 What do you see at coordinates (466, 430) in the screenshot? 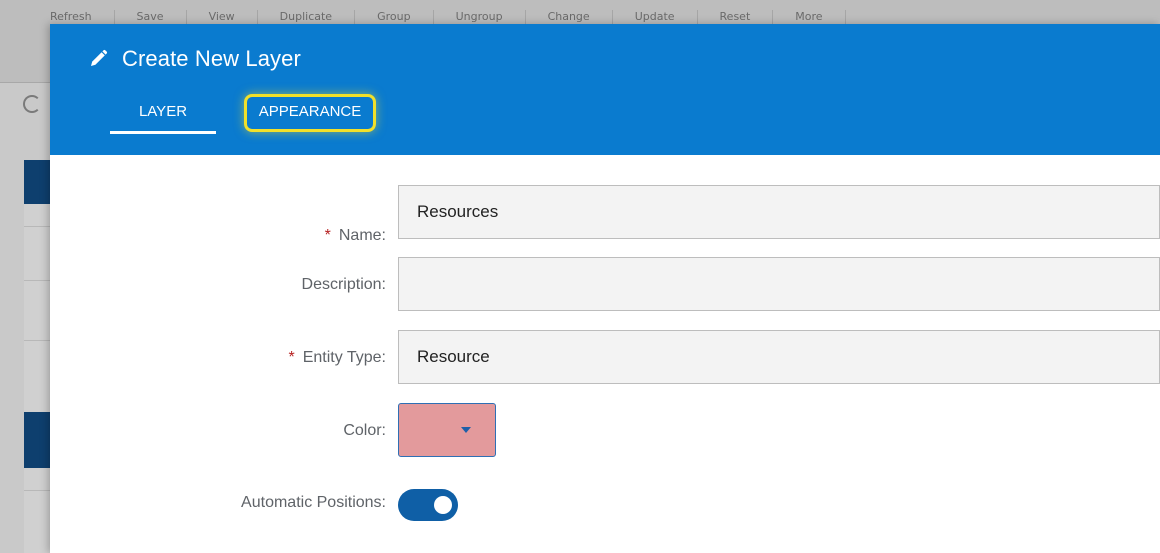
I see `chevron-down-icon` at bounding box center [466, 430].